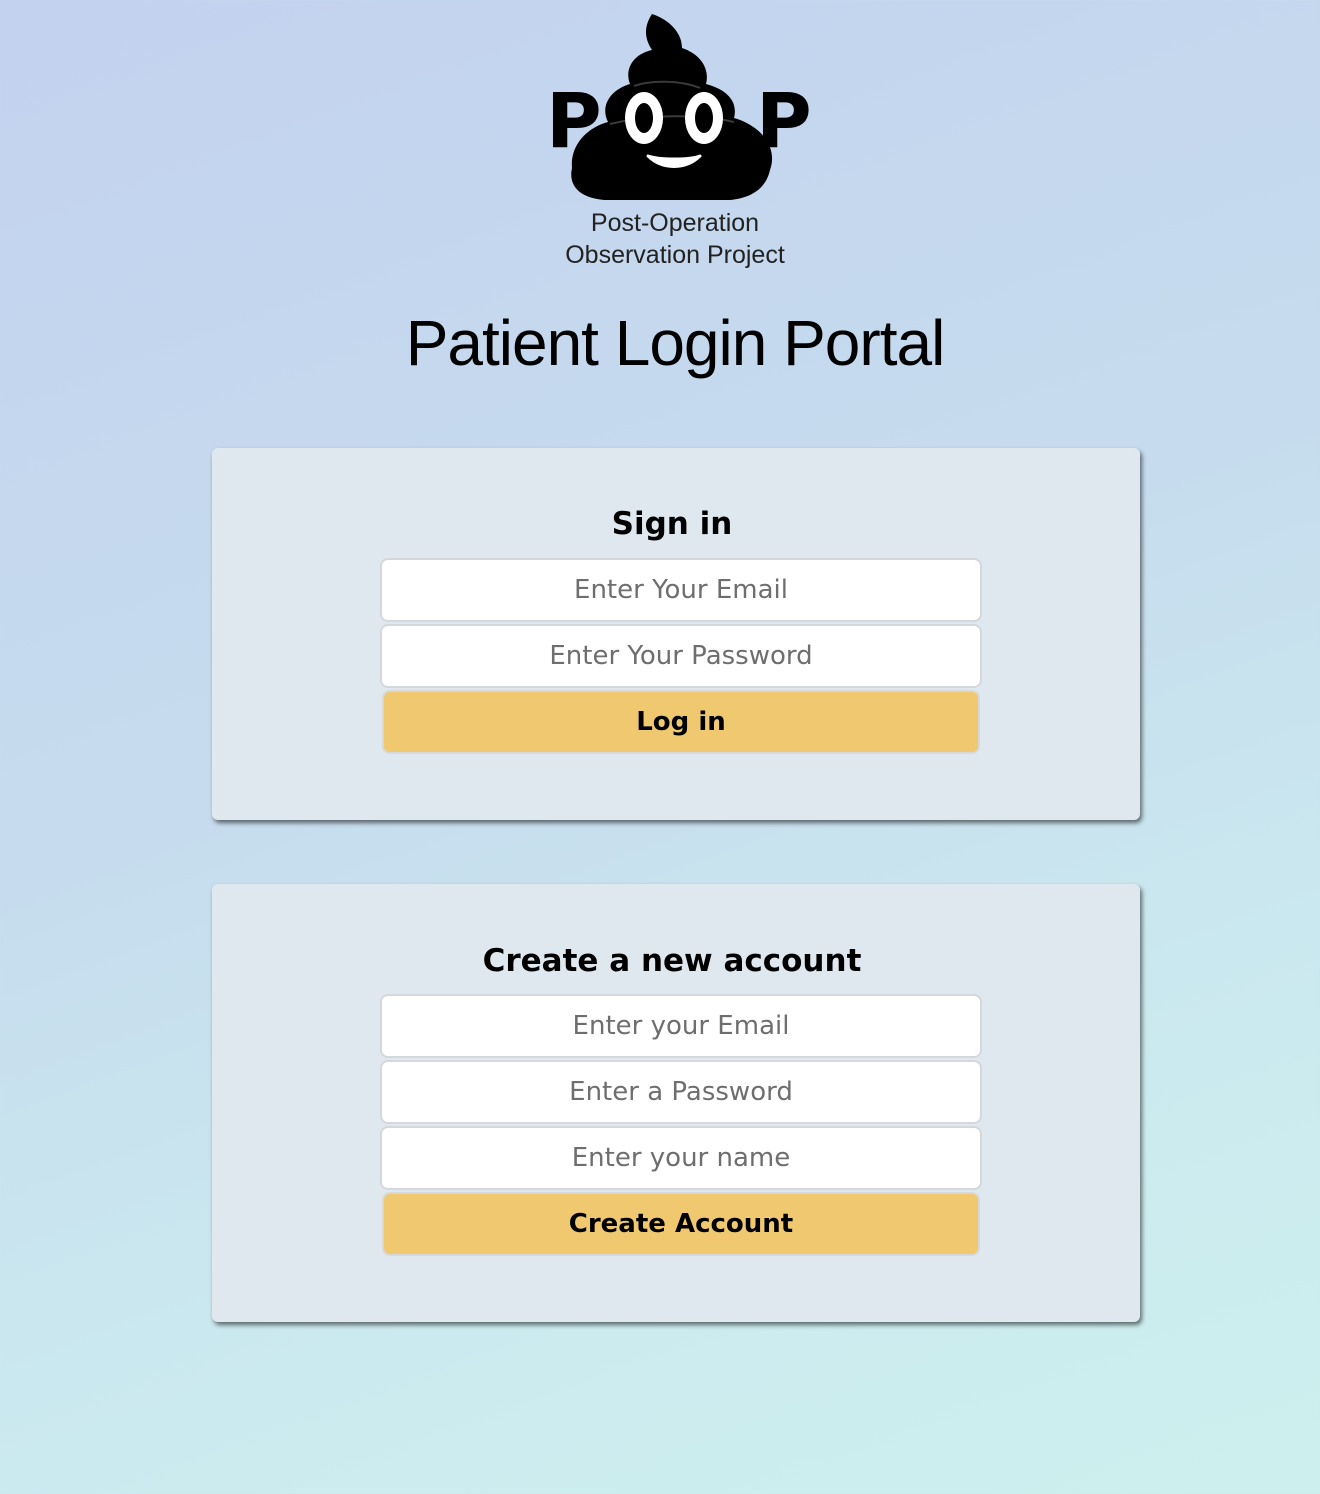  I want to click on poop-logo: P P Post-Operation Observation Project, so click(675, 142).